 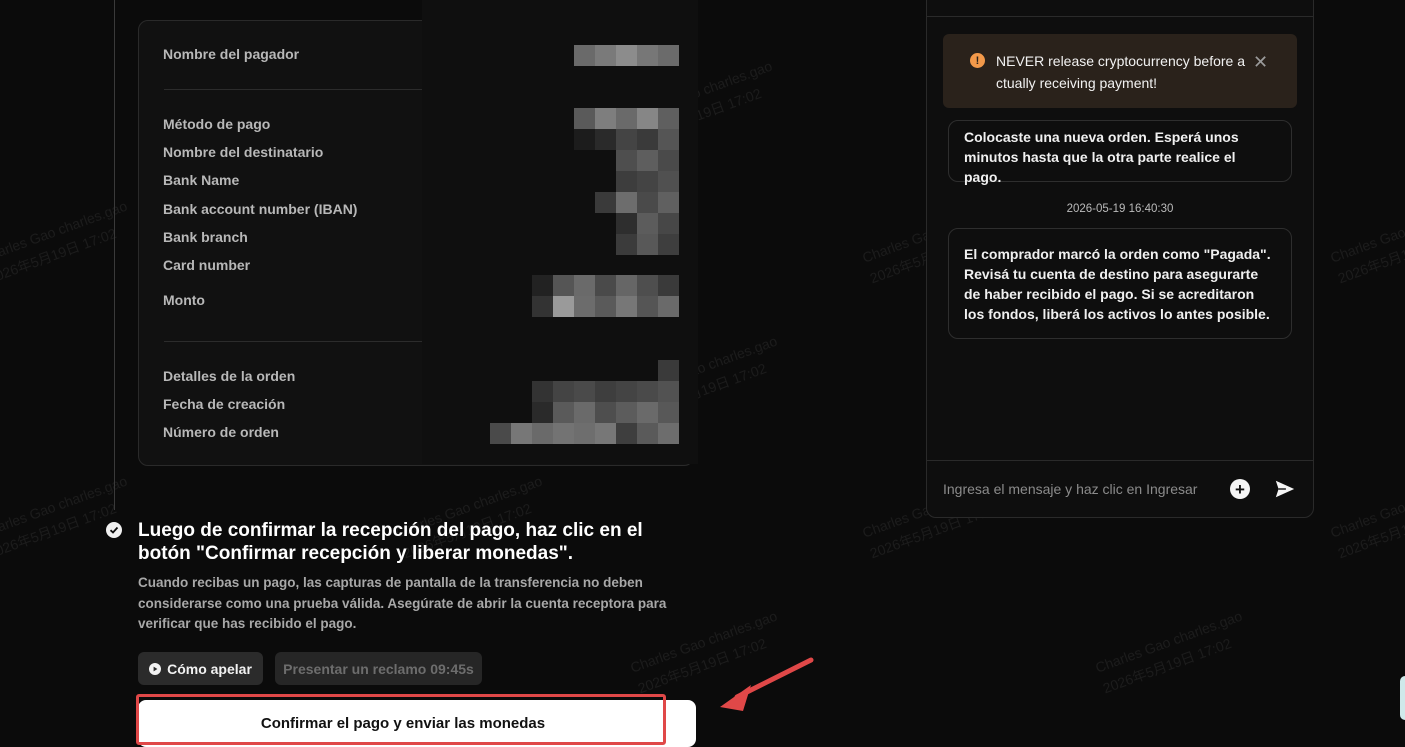 I want to click on play-icon, so click(x=155, y=668).